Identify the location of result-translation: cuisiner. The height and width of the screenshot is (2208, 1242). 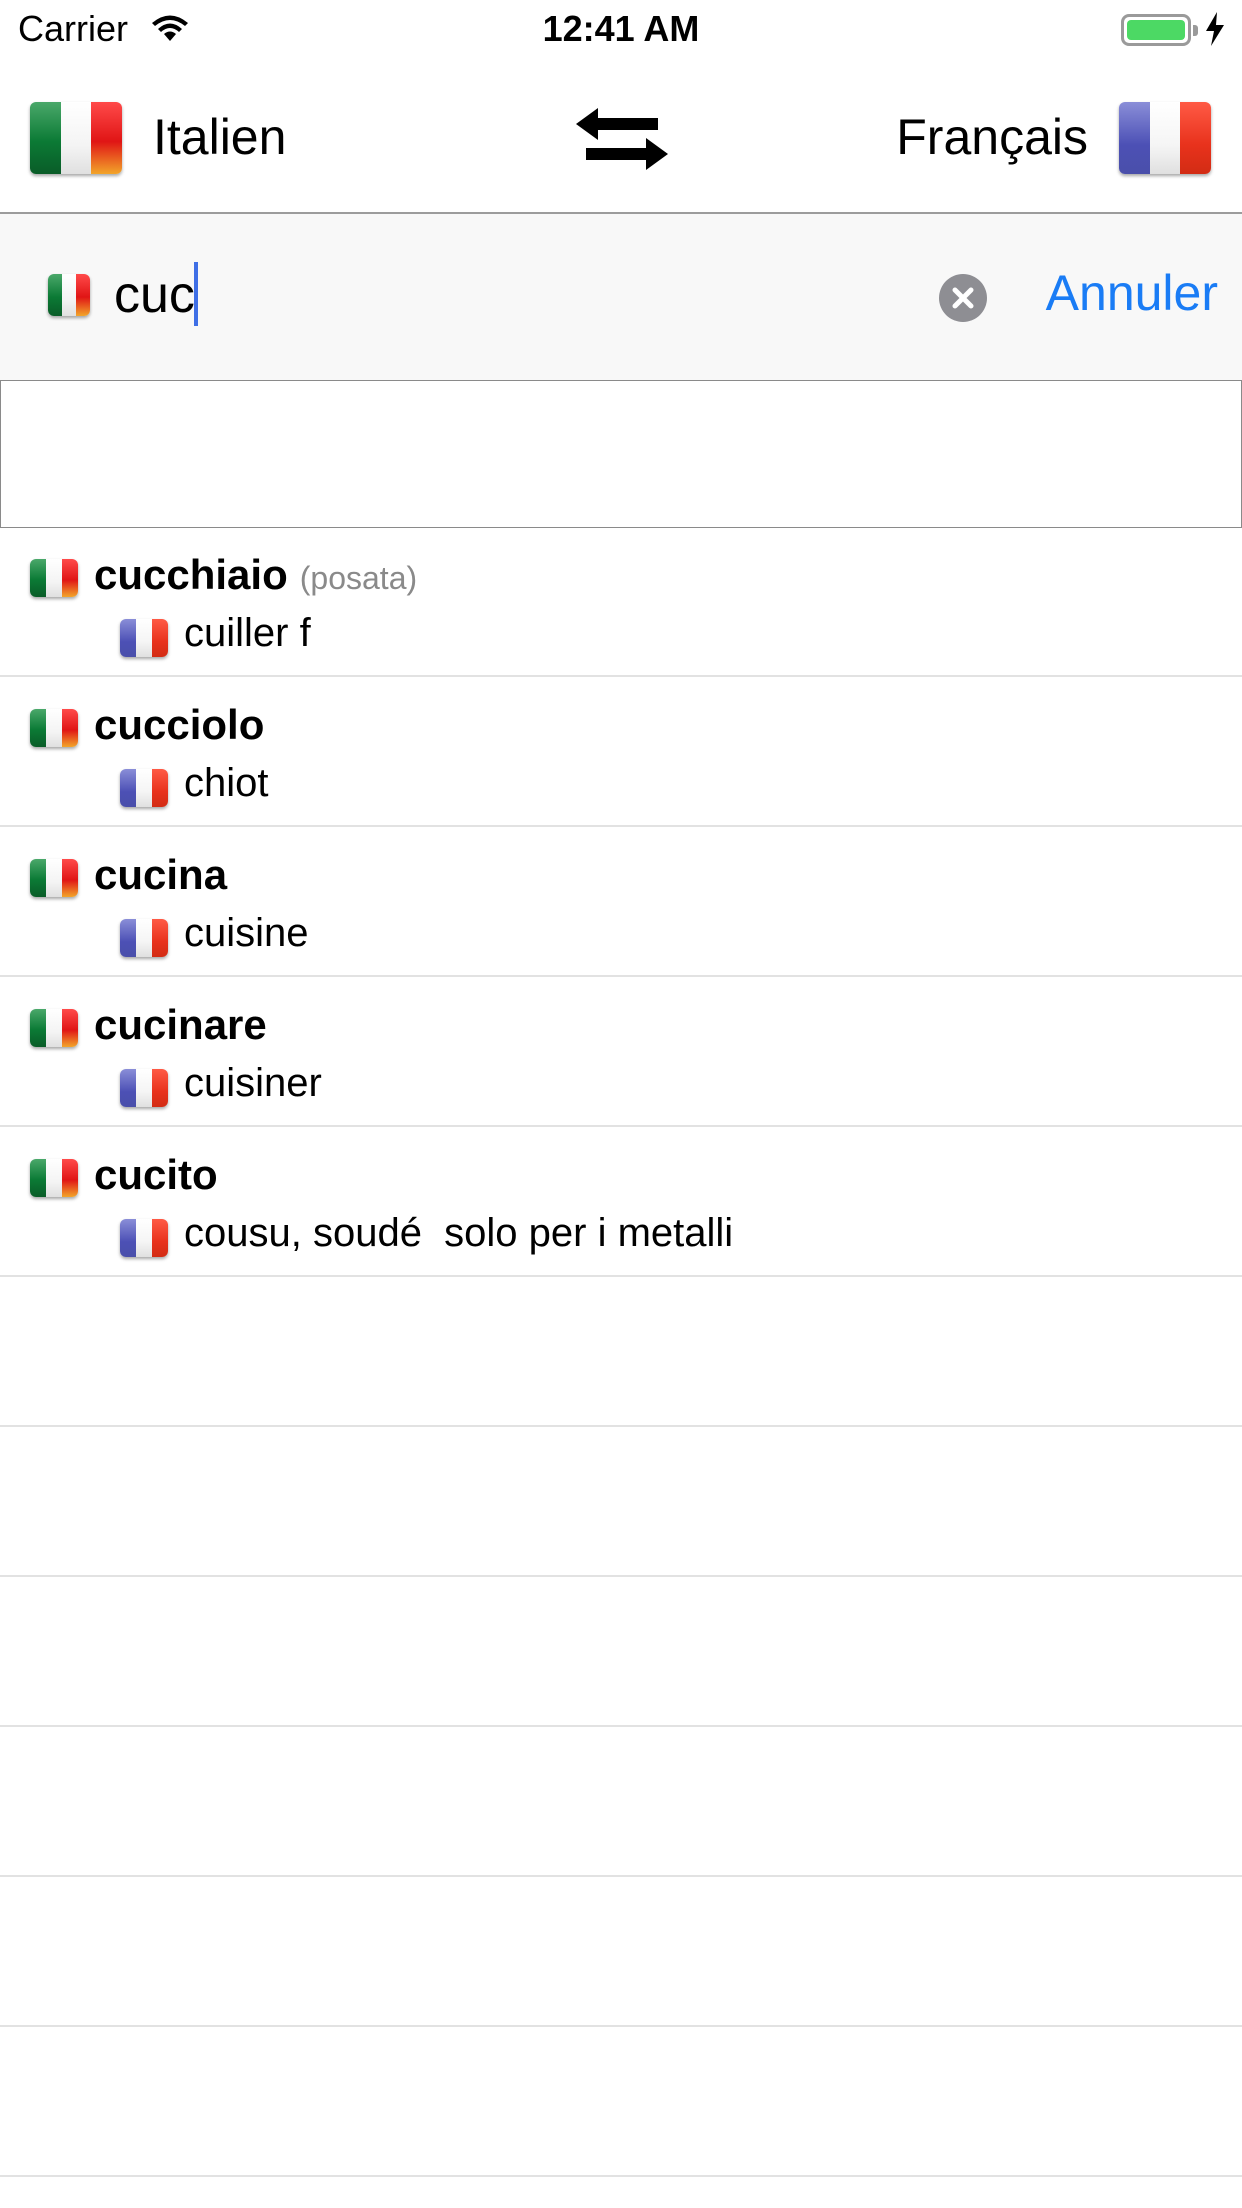
(253, 1083).